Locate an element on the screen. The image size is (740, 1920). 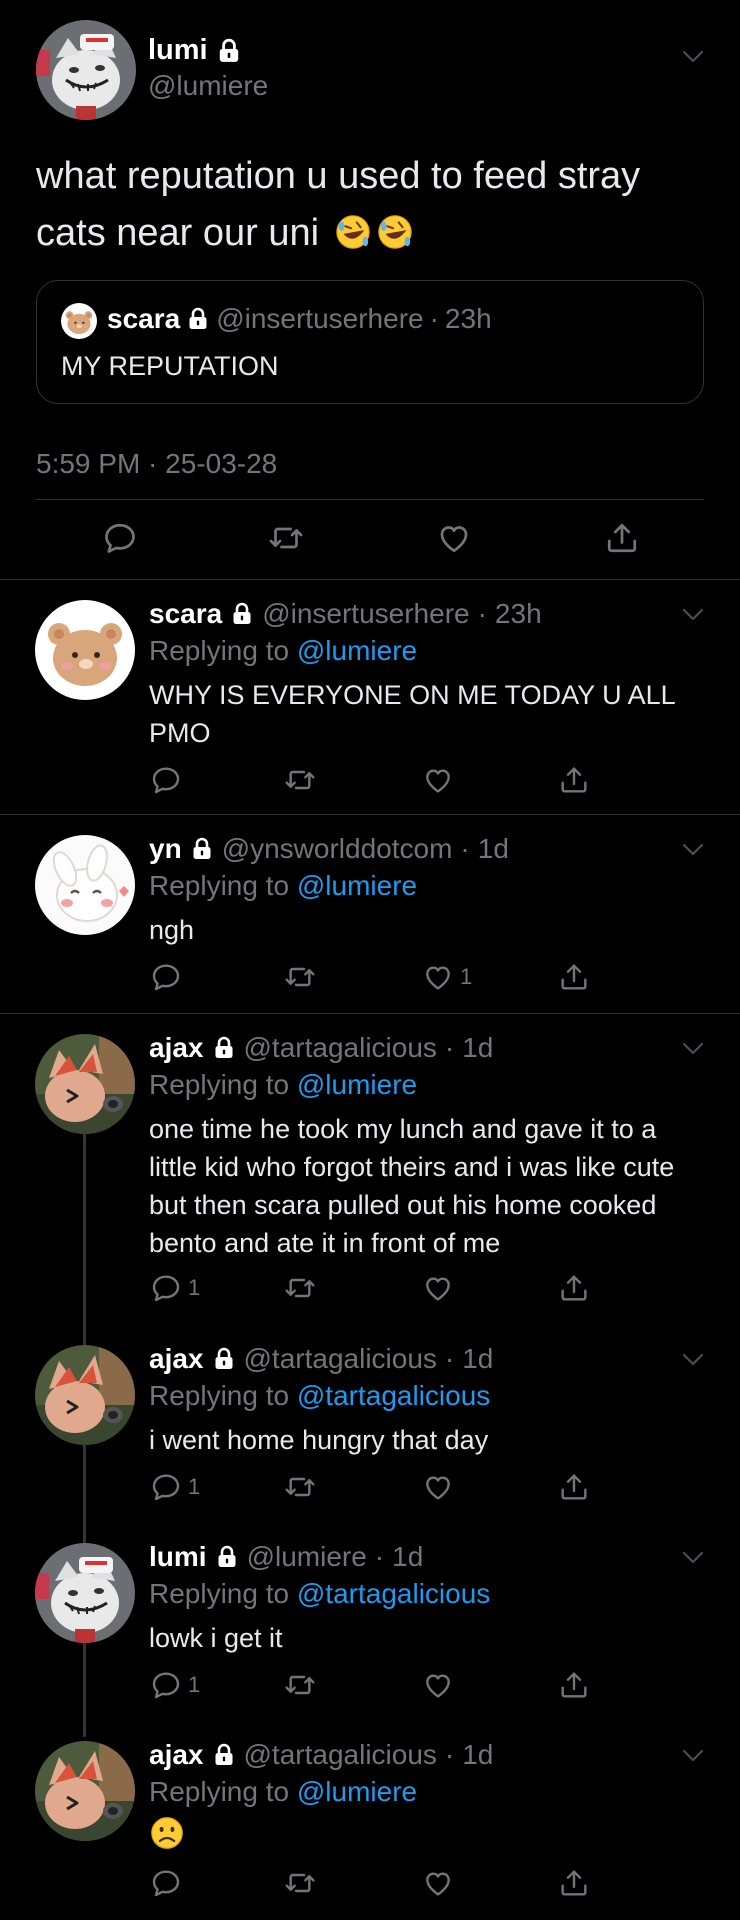
lock-icon is located at coordinates (242, 614).